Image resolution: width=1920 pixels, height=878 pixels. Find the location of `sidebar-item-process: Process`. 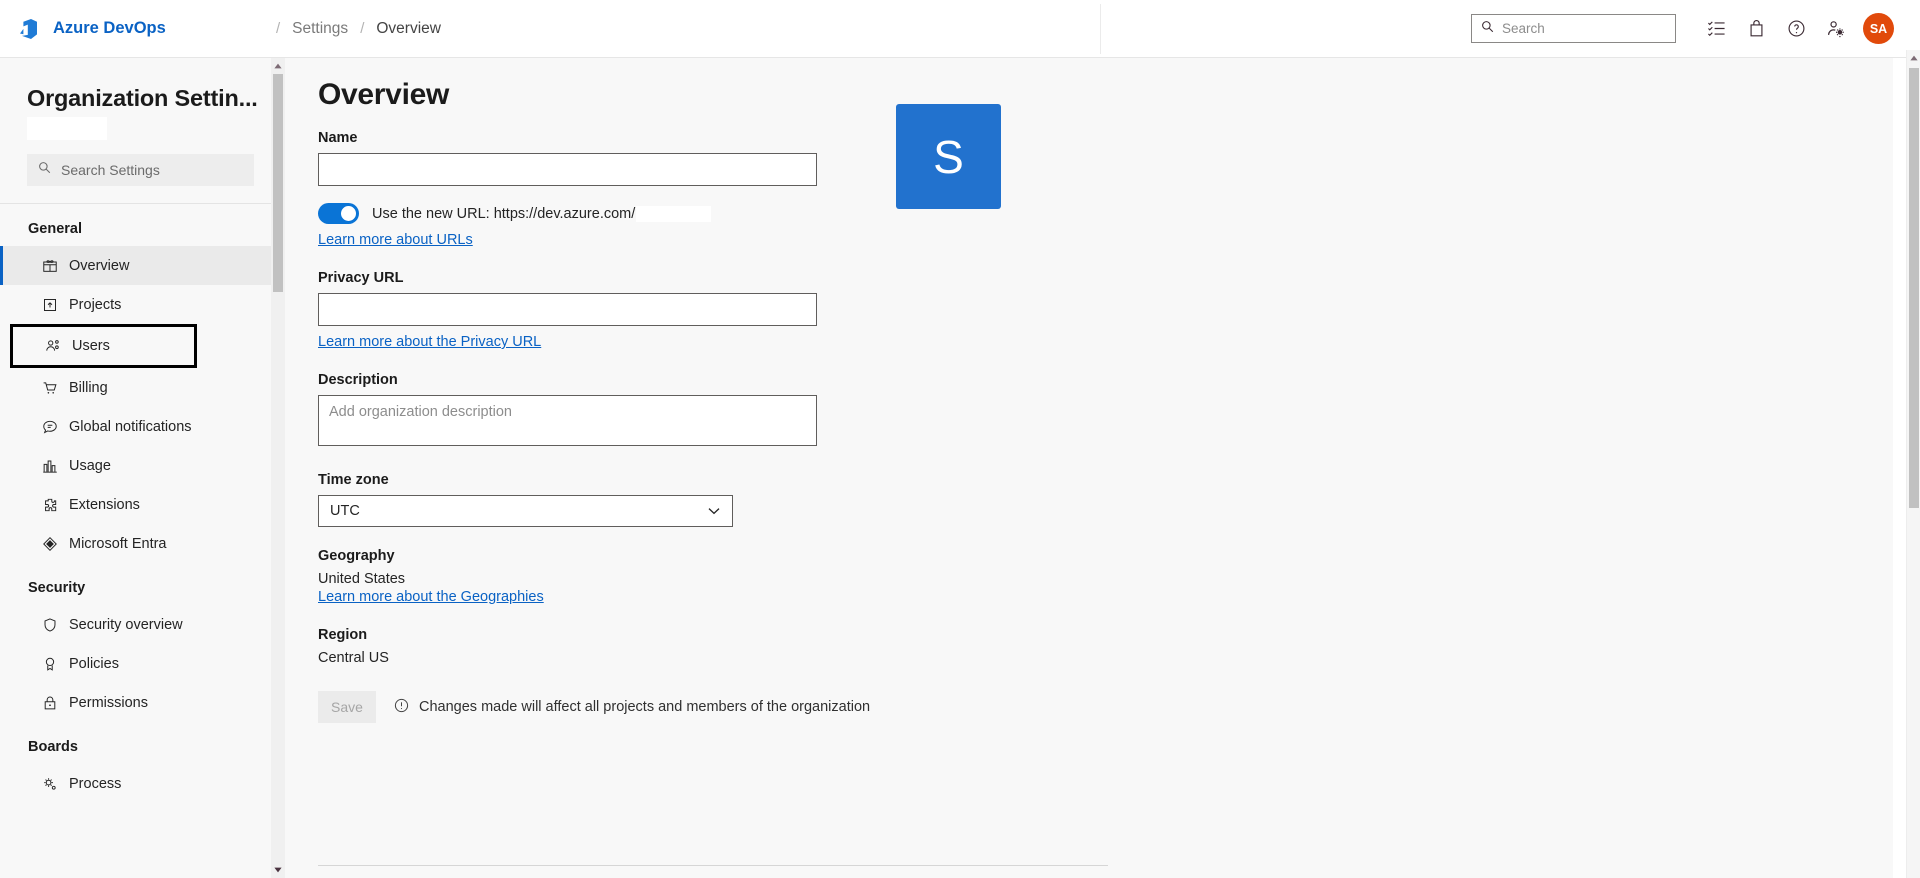

sidebar-item-process: Process is located at coordinates (142, 783).